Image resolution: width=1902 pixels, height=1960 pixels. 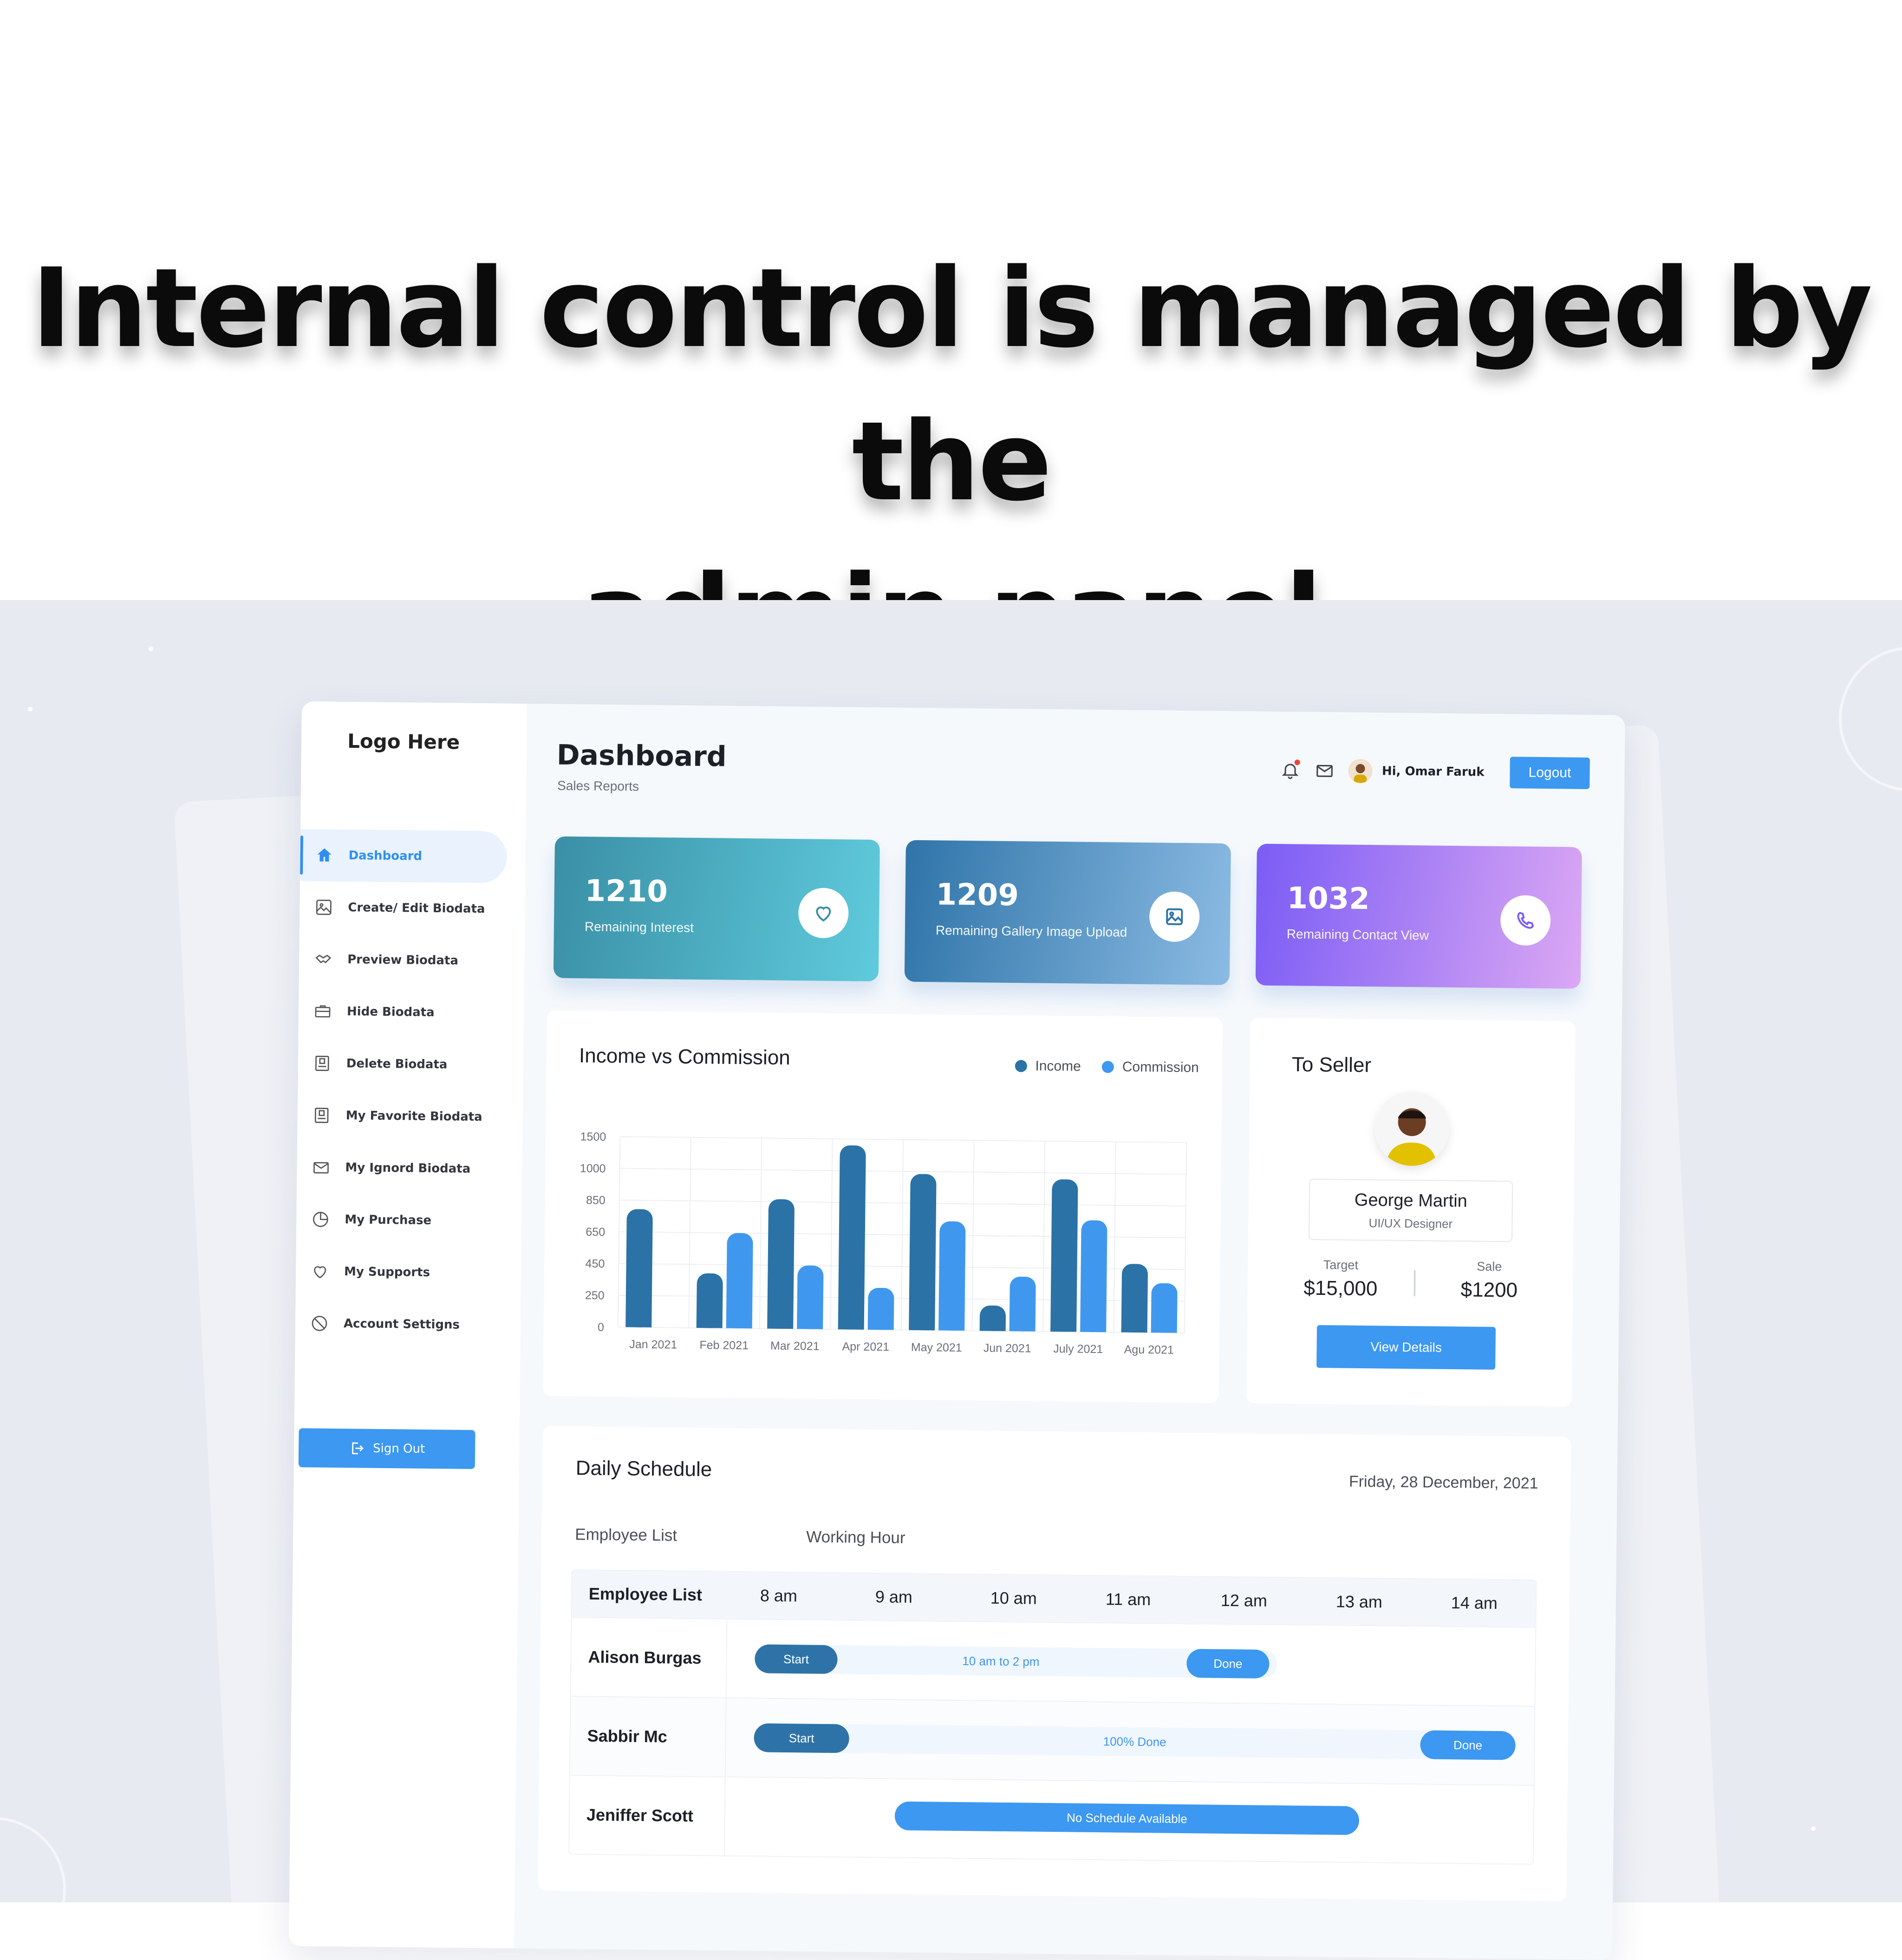 What do you see at coordinates (390, 1012) in the screenshot?
I see `sidebar-item-label: Hide Biodata` at bounding box center [390, 1012].